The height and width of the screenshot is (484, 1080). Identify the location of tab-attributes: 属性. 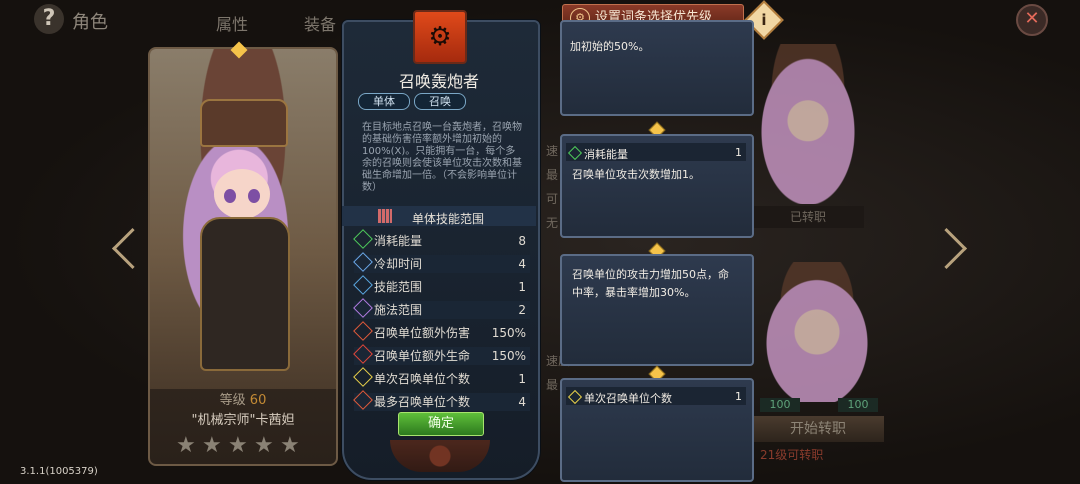
(232, 23).